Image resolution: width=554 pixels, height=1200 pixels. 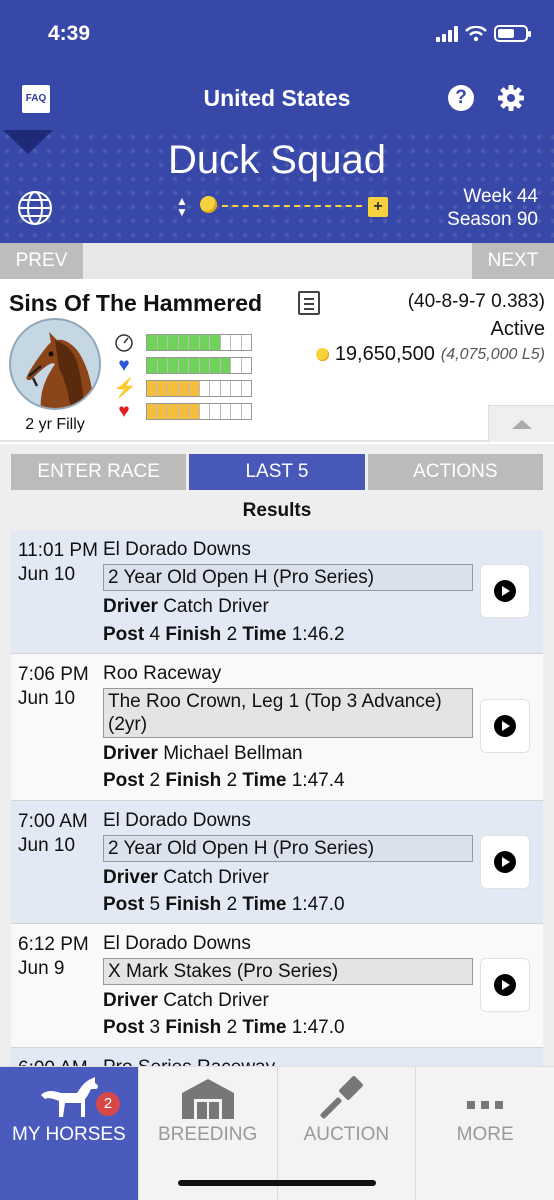 What do you see at coordinates (69, 1133) in the screenshot?
I see `tab-my-horses: 2 MY HORSES` at bounding box center [69, 1133].